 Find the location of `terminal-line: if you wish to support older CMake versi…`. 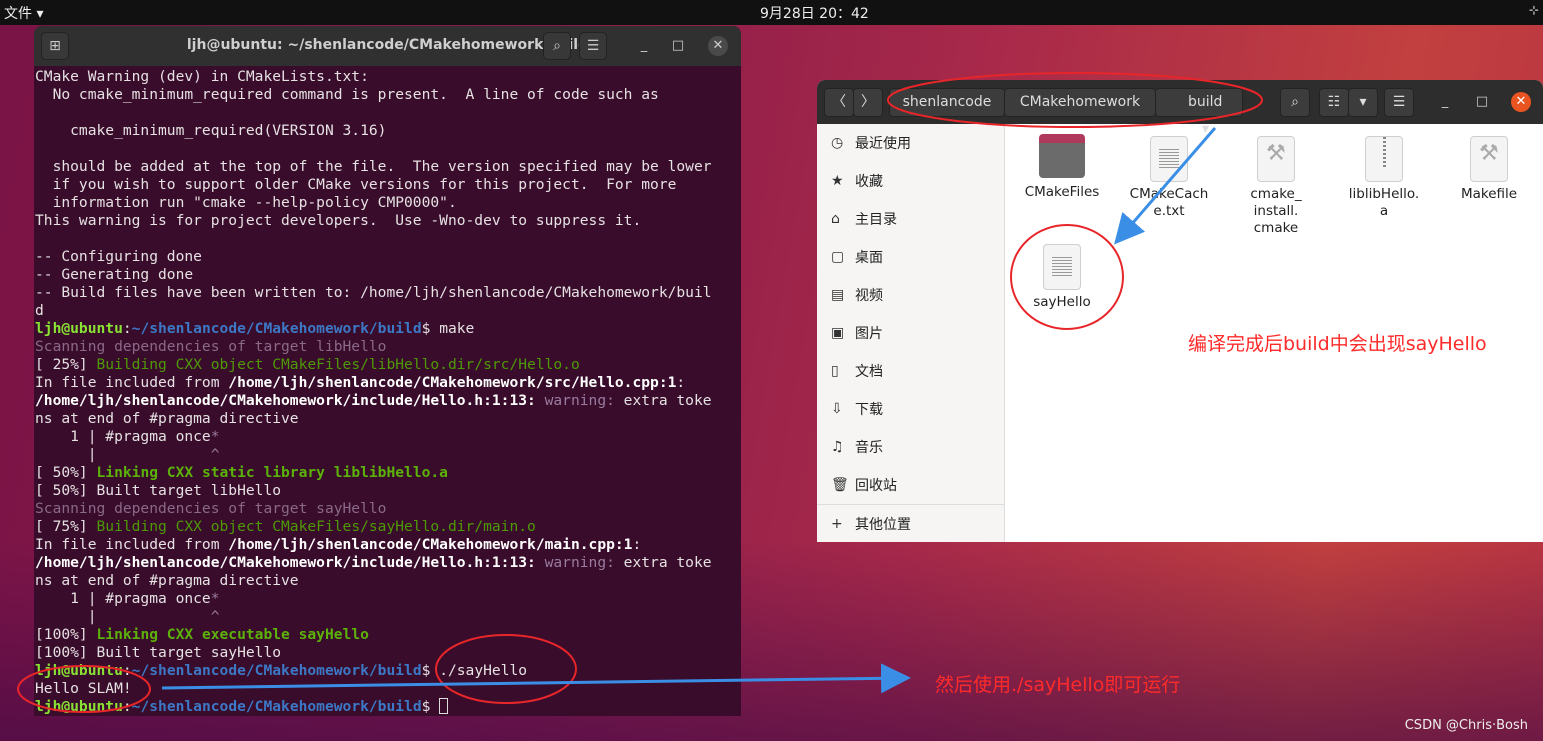

terminal-line: if you wish to support older CMake versi… is located at coordinates (373, 185).